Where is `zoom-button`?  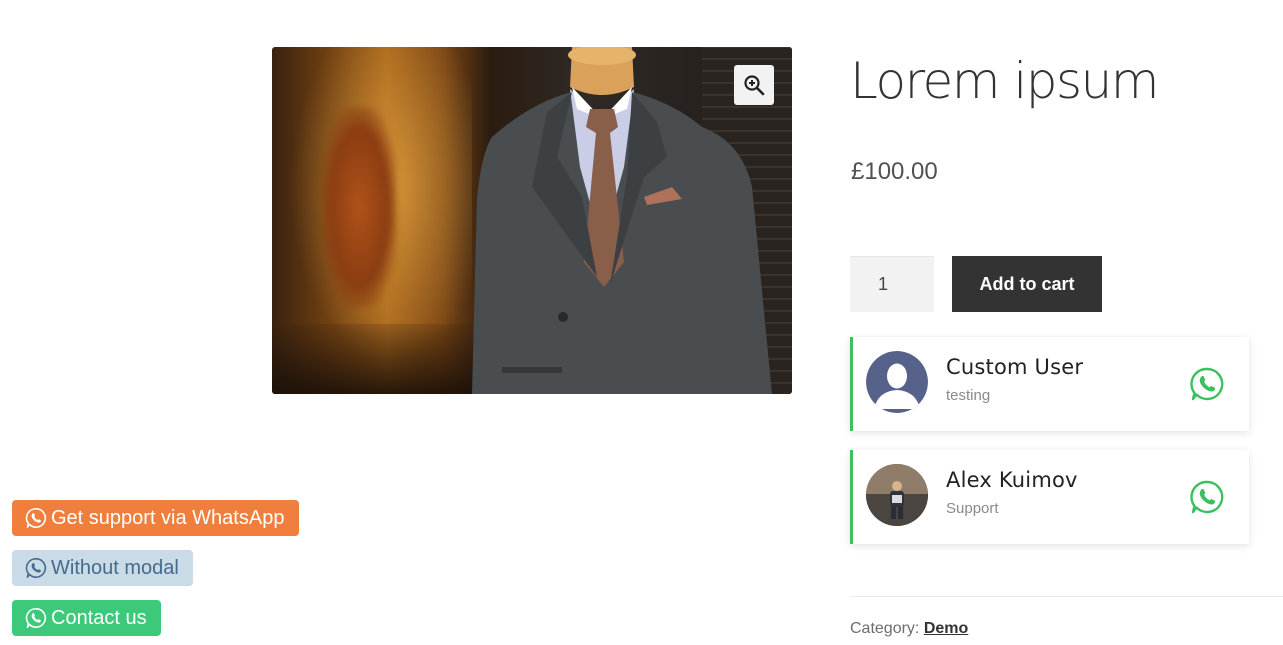
zoom-button is located at coordinates (754, 85).